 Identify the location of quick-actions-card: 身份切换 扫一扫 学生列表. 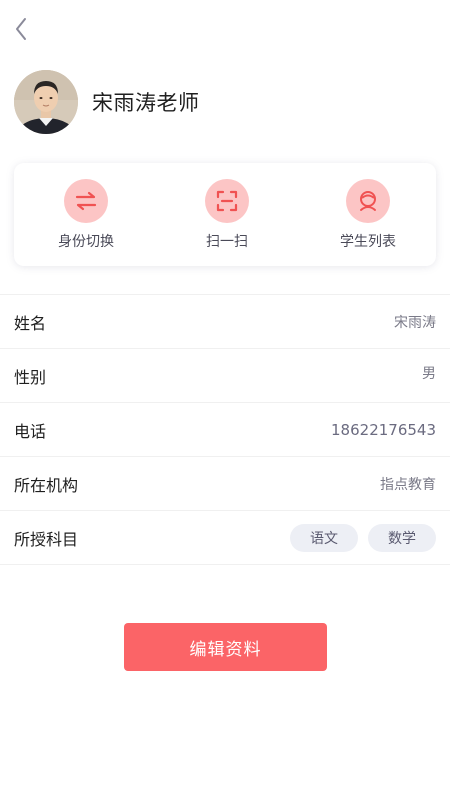
(225, 214).